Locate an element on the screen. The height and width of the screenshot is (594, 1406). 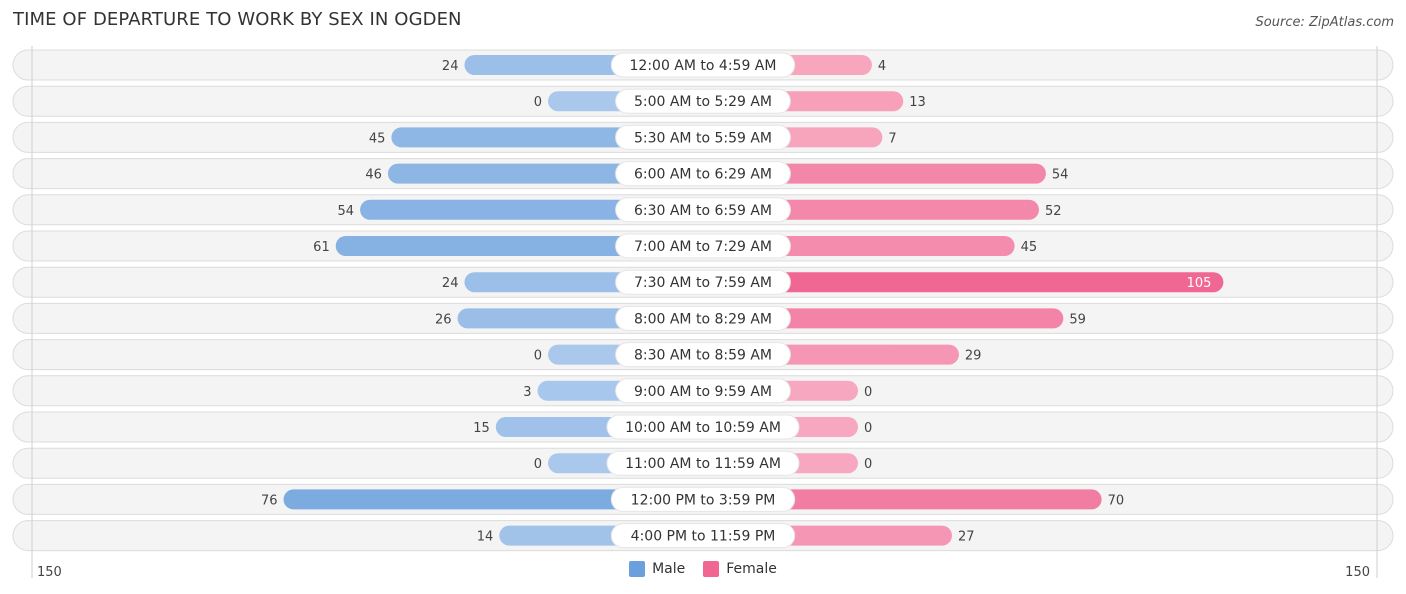
category-label: 11:00 AM to 11:59 AM is located at coordinates (703, 464).